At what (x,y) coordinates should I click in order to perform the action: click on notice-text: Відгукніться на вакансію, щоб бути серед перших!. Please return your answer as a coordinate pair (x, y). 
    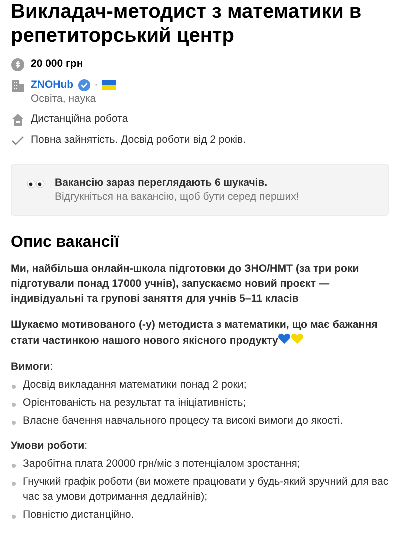
    Looking at the image, I should click on (177, 197).